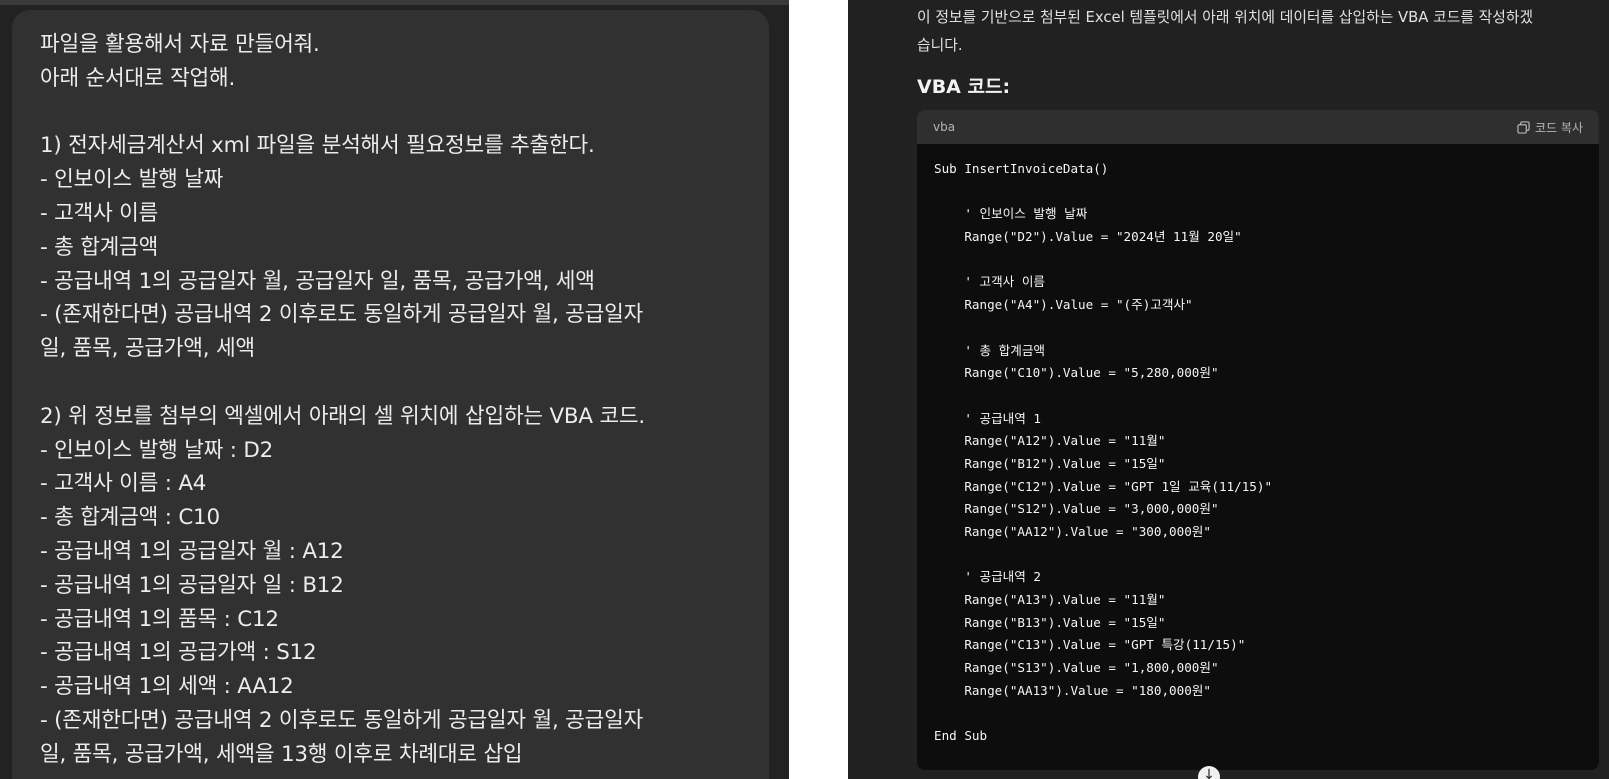  What do you see at coordinates (1076, 509) in the screenshot?
I see `code-line: Range("S12").Value = "3,000,000원"` at bounding box center [1076, 509].